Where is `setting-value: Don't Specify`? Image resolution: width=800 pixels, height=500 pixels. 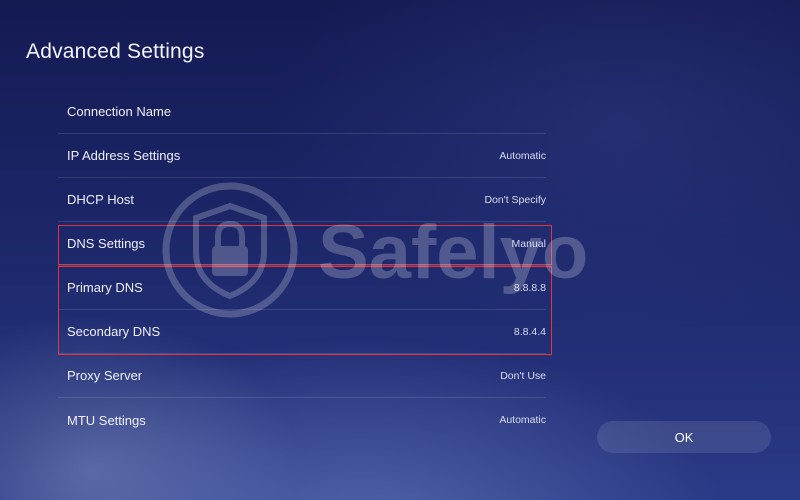 setting-value: Don't Specify is located at coordinates (515, 199).